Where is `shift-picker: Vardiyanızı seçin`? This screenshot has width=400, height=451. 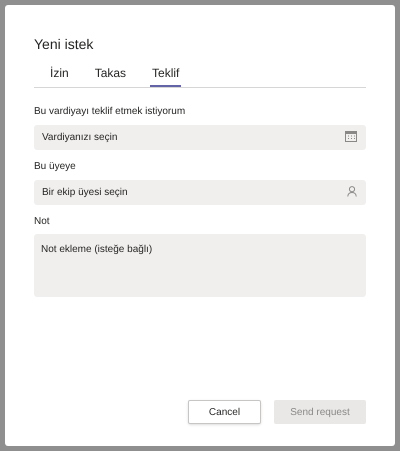 shift-picker: Vardiyanızı seçin is located at coordinates (200, 137).